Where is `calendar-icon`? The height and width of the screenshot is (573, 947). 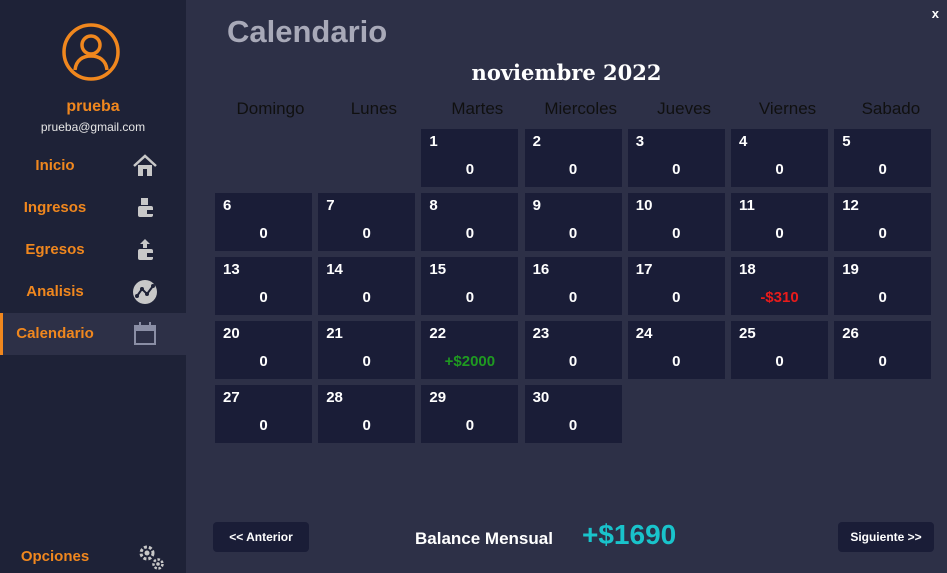
calendar-icon is located at coordinates (145, 333).